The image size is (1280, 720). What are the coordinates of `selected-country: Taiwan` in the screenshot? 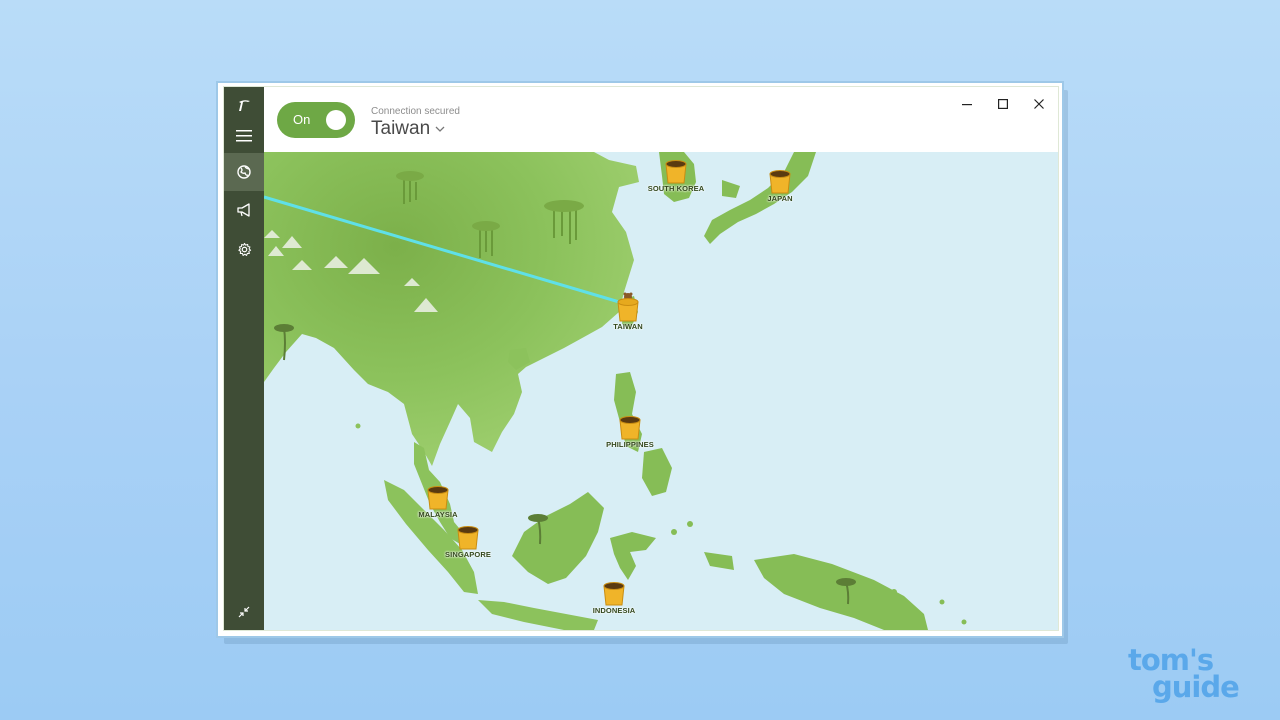 It's located at (401, 128).